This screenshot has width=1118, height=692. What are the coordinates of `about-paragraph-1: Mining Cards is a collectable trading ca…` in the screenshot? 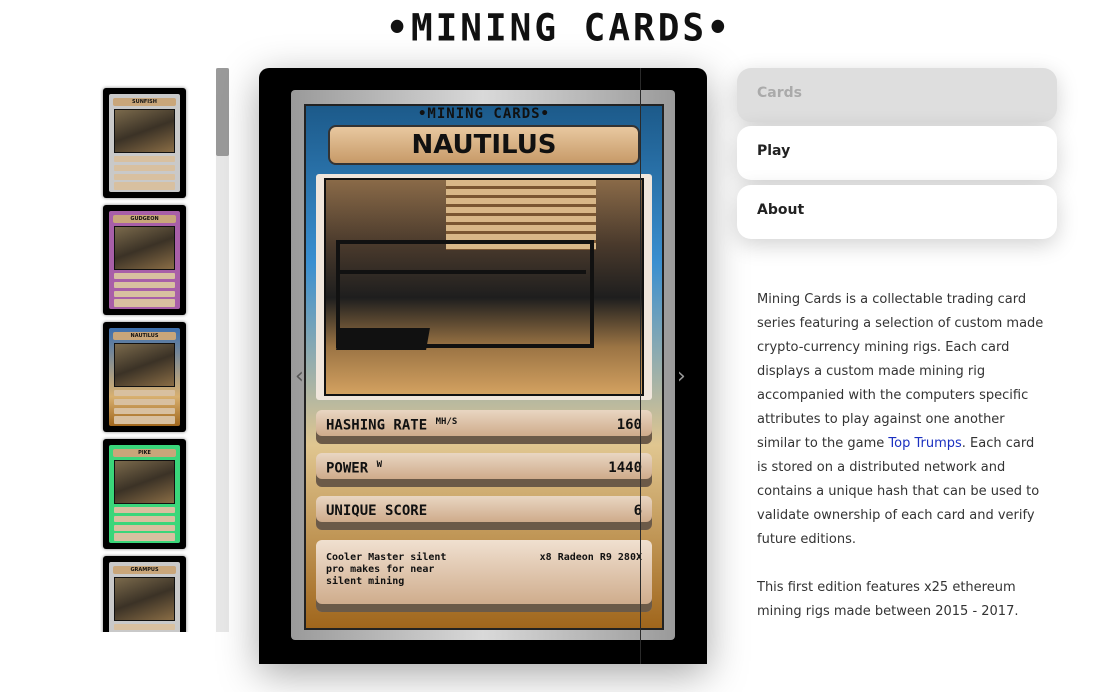 It's located at (902, 420).